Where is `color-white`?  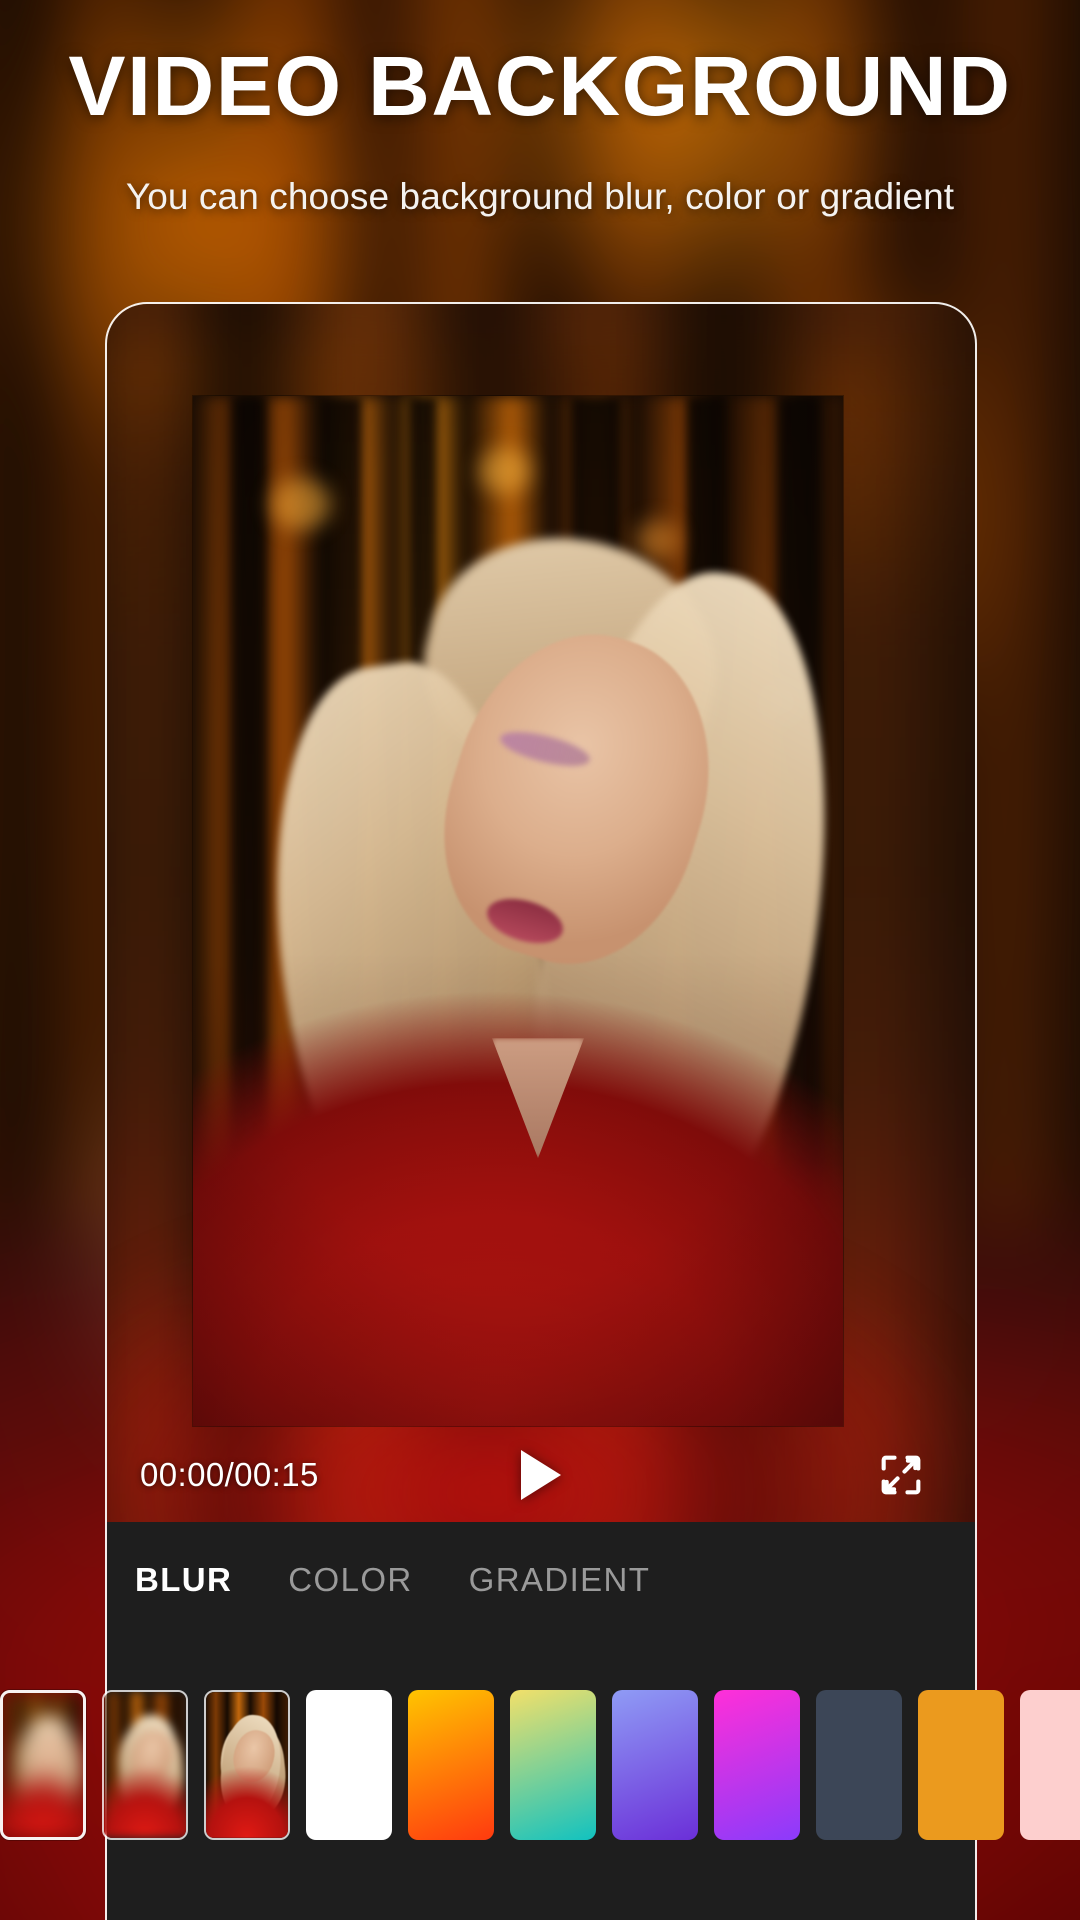 color-white is located at coordinates (349, 1765).